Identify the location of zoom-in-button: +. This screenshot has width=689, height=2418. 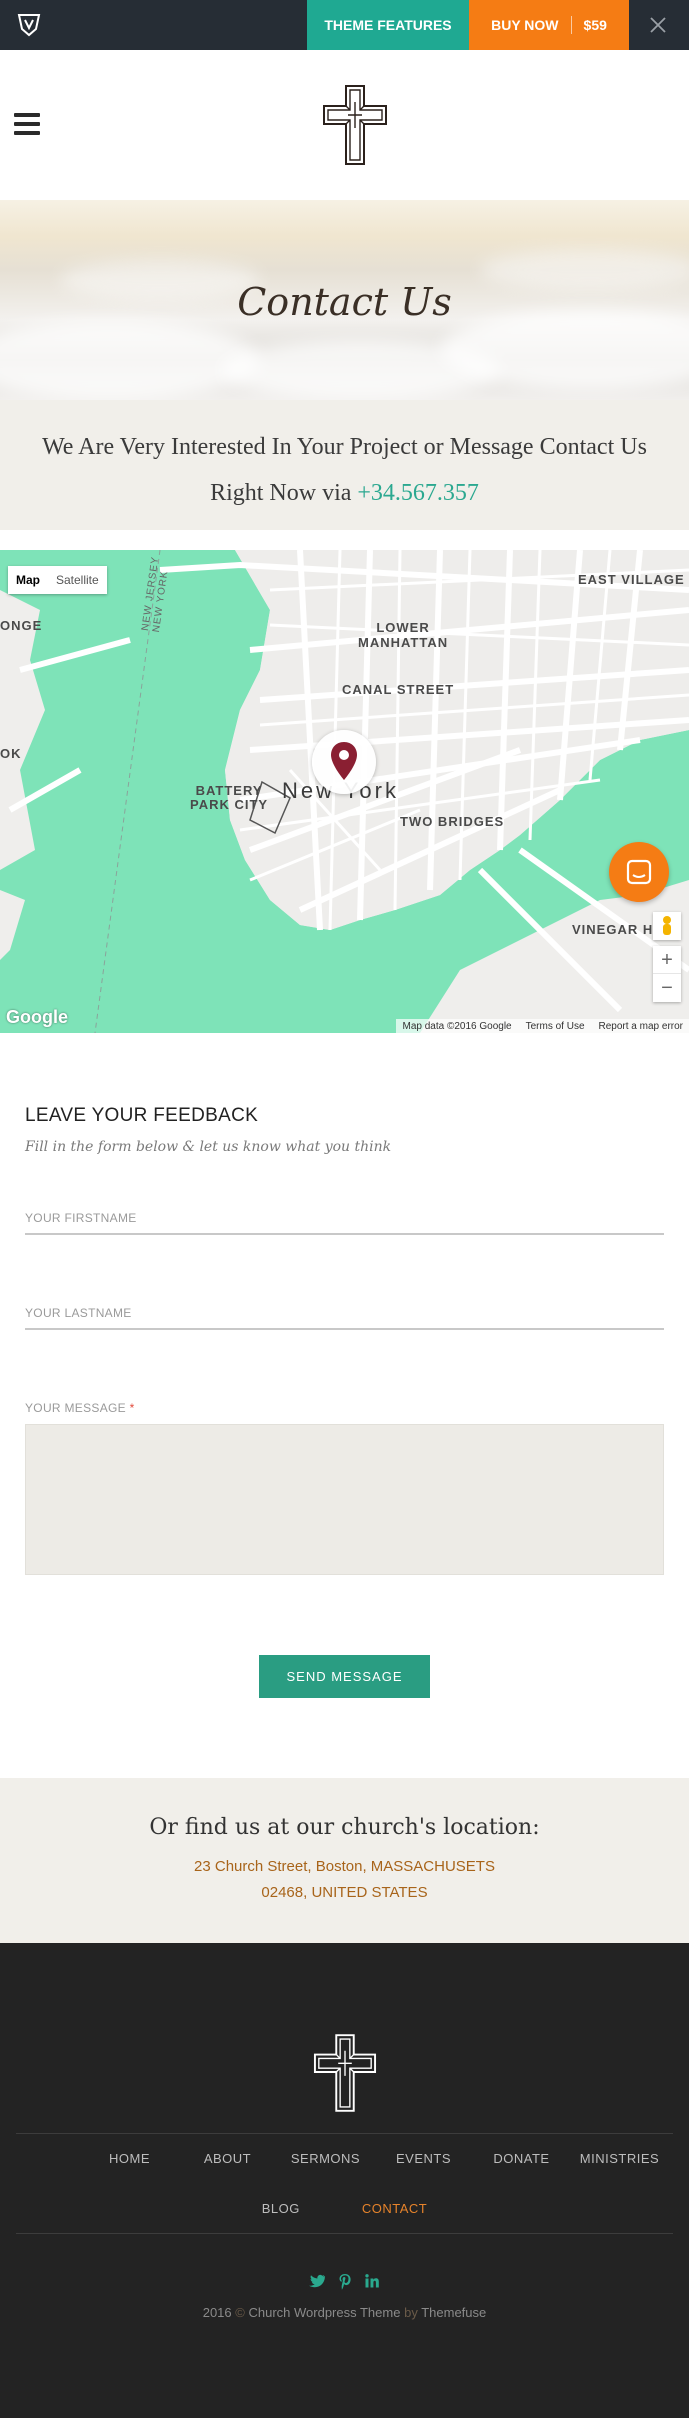
(667, 960).